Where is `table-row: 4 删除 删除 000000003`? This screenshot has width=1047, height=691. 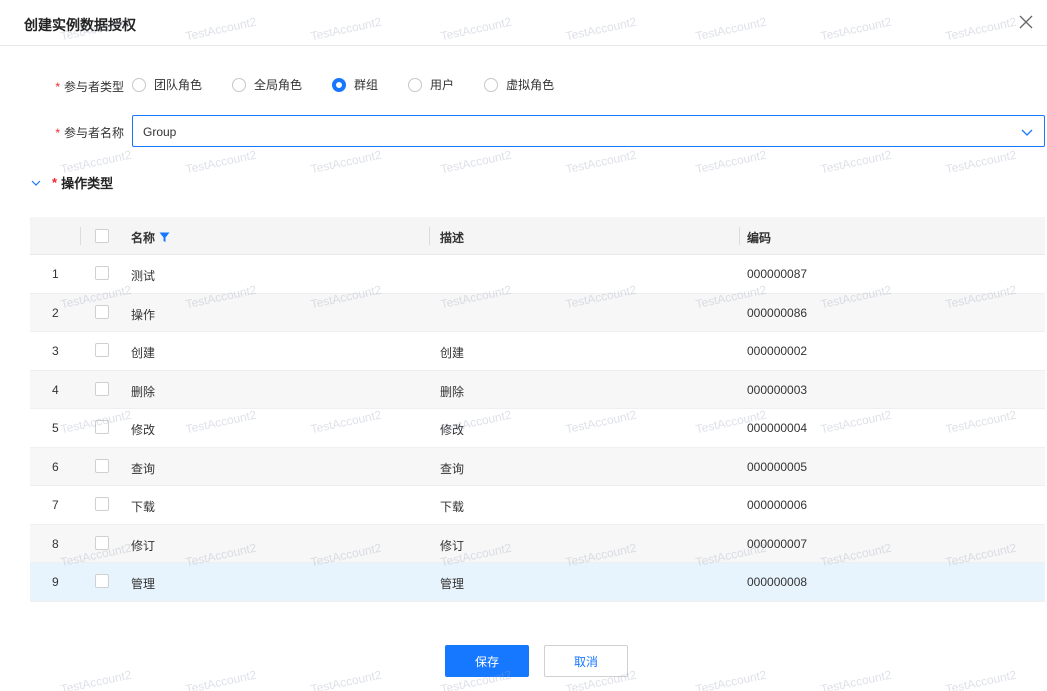 table-row: 4 删除 删除 000000003 is located at coordinates (537, 389).